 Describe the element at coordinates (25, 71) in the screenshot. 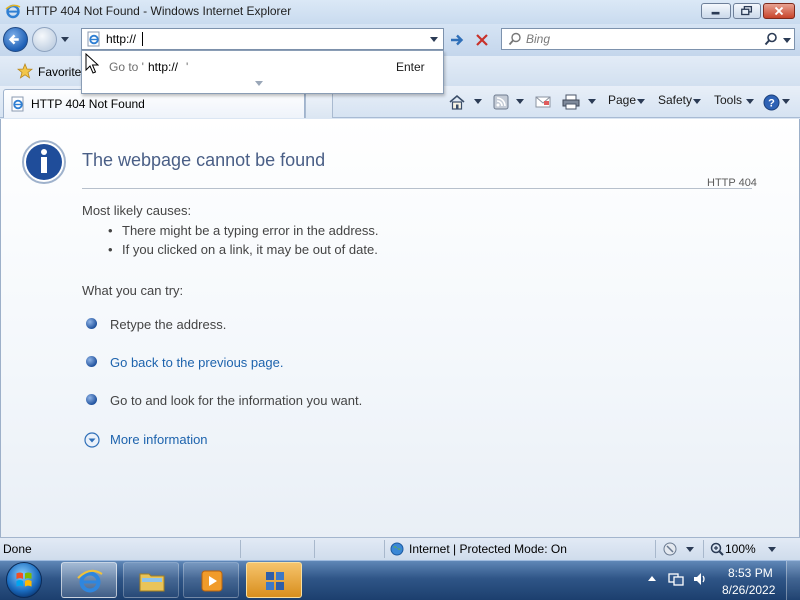

I see `favorites-star-icon` at that location.